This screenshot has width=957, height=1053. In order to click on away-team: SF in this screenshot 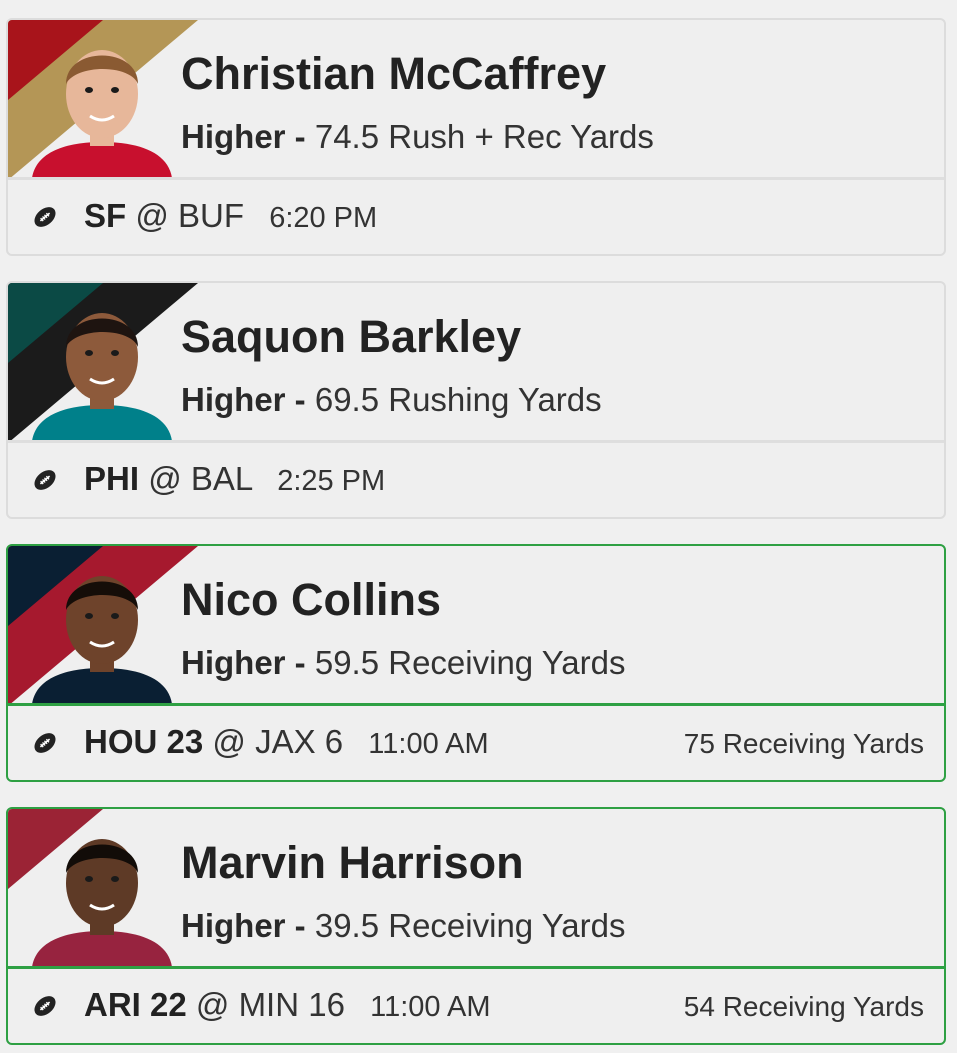, I will do `click(105, 215)`.